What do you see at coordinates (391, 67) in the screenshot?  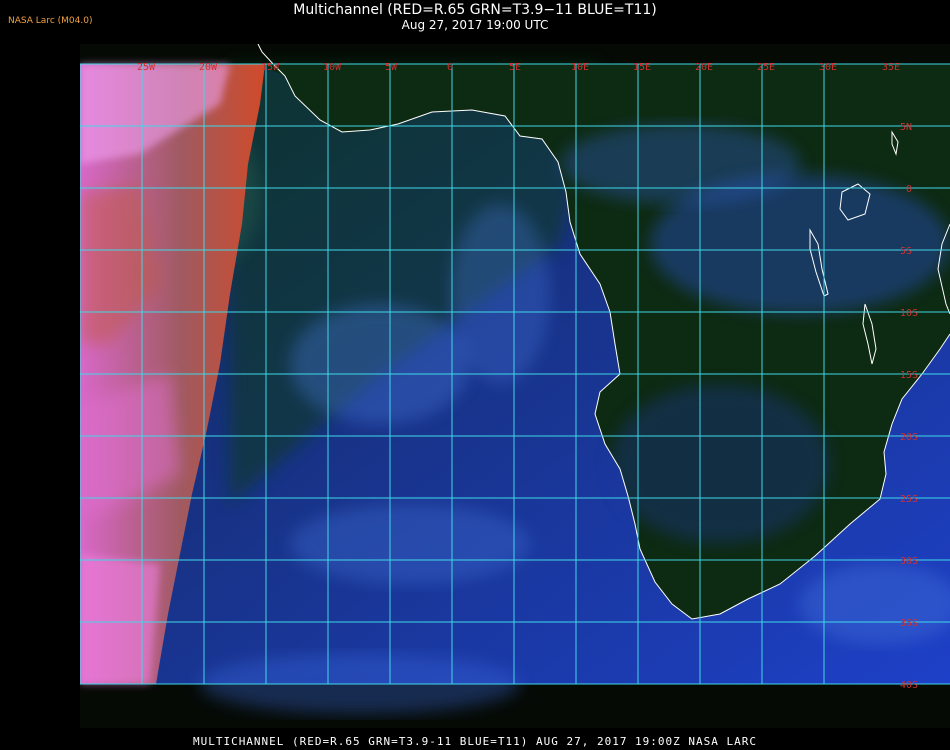 I see `longitude-label: 5W` at bounding box center [391, 67].